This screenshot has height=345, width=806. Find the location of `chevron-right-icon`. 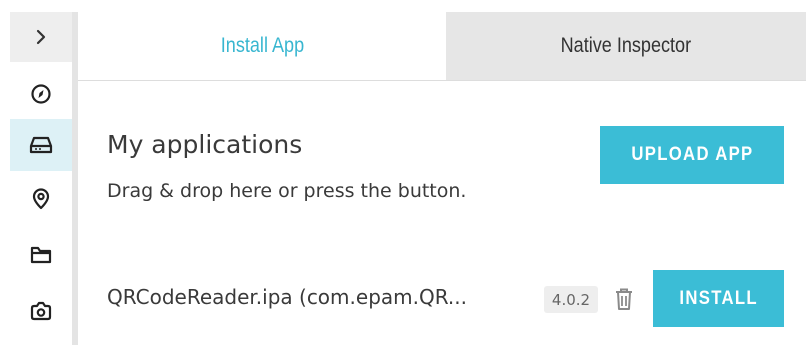

chevron-right-icon is located at coordinates (41, 37).